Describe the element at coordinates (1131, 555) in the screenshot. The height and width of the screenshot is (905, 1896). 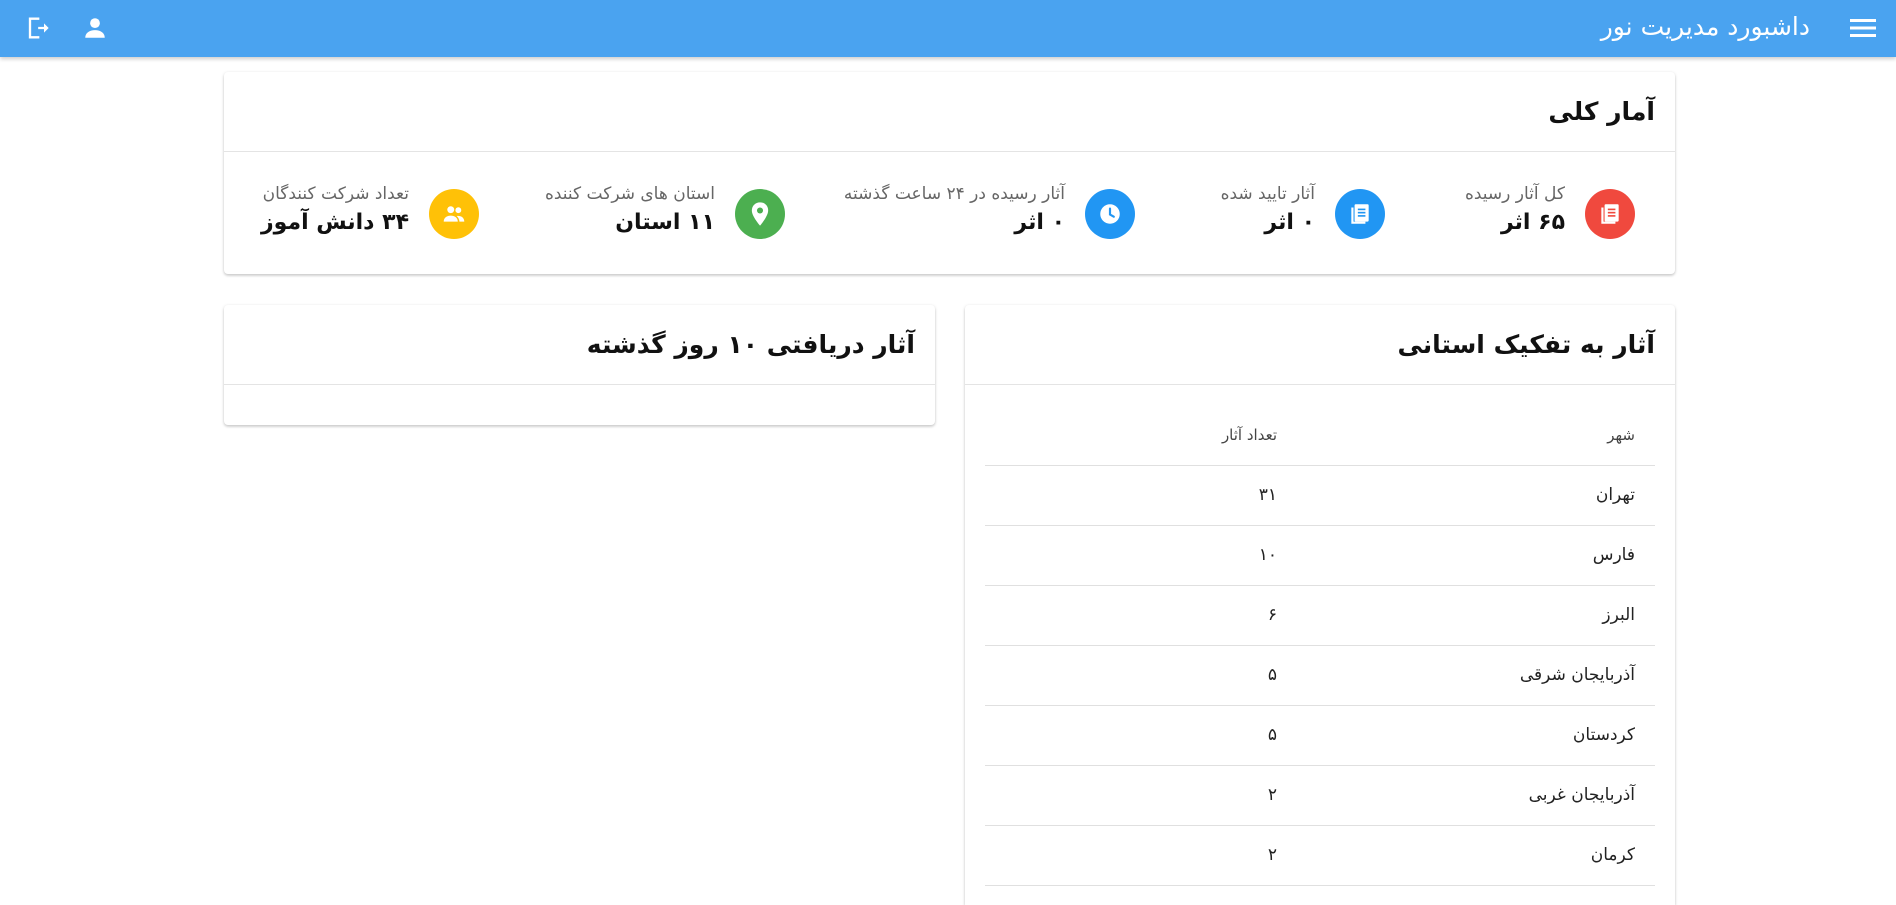
I see `count-cell: ۱۰` at that location.